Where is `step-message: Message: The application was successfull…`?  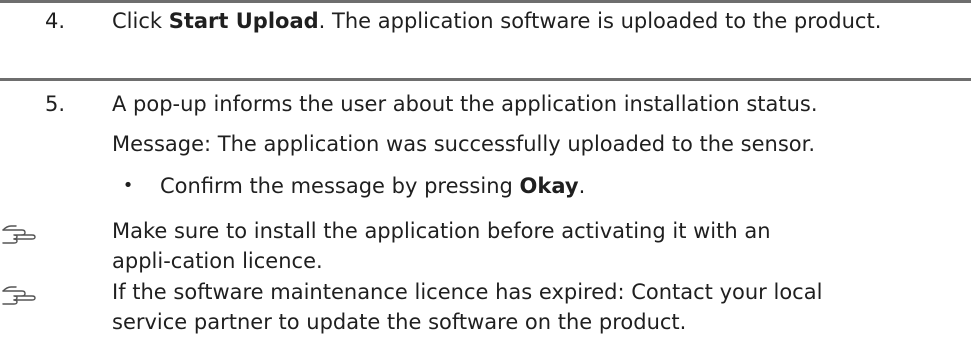 step-message: Message: The application was successfull… is located at coordinates (463, 144).